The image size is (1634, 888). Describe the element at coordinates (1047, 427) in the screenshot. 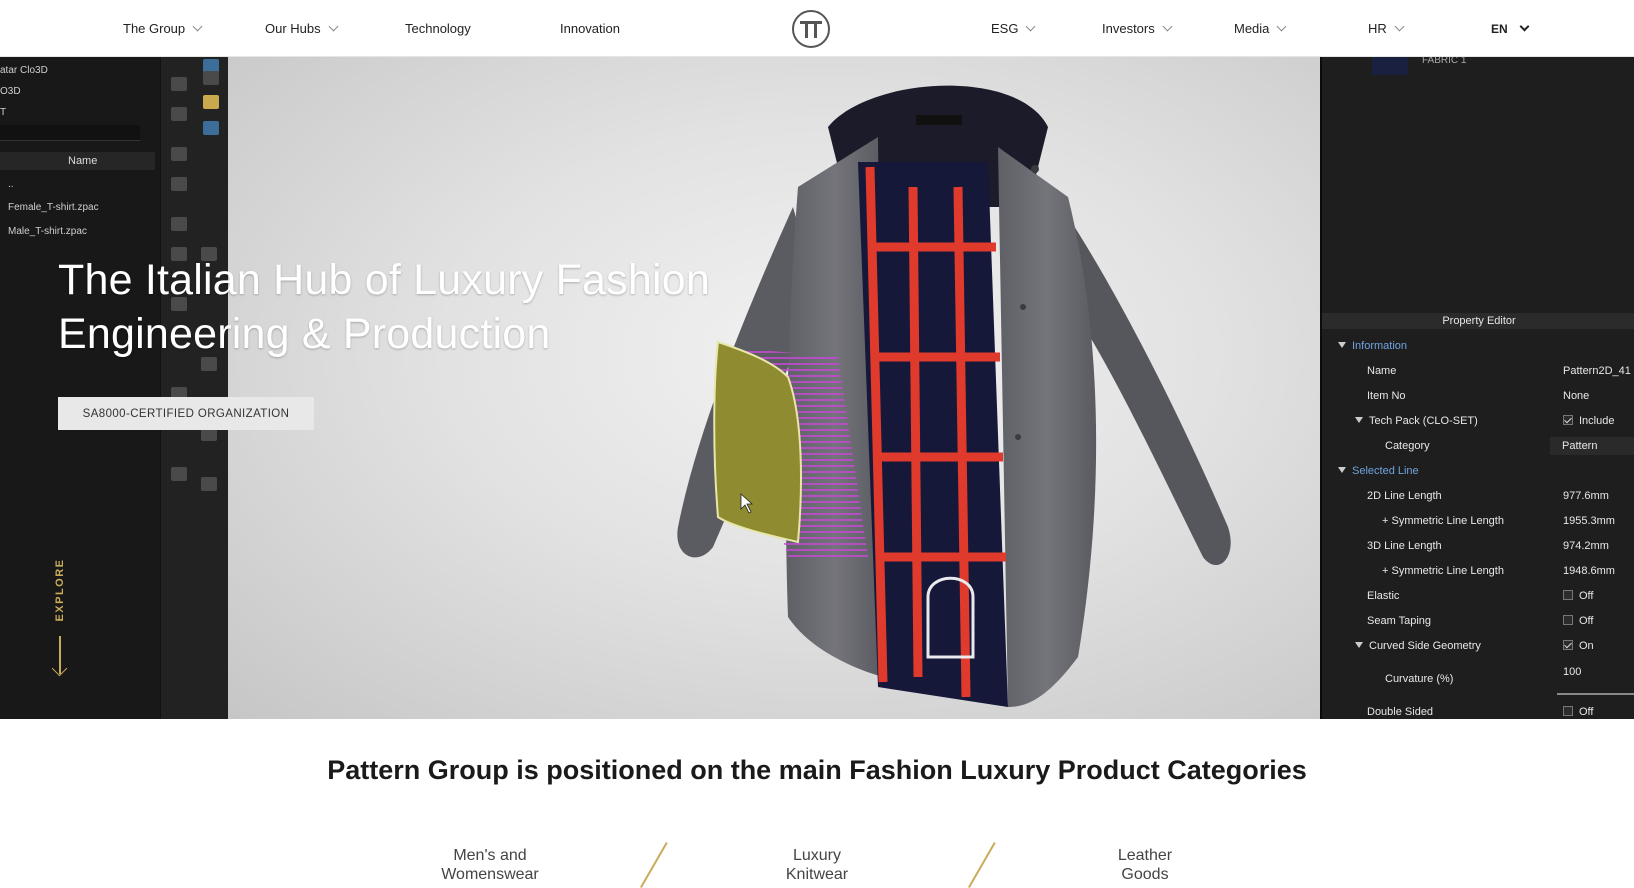

I see `jacket-right-panel` at that location.